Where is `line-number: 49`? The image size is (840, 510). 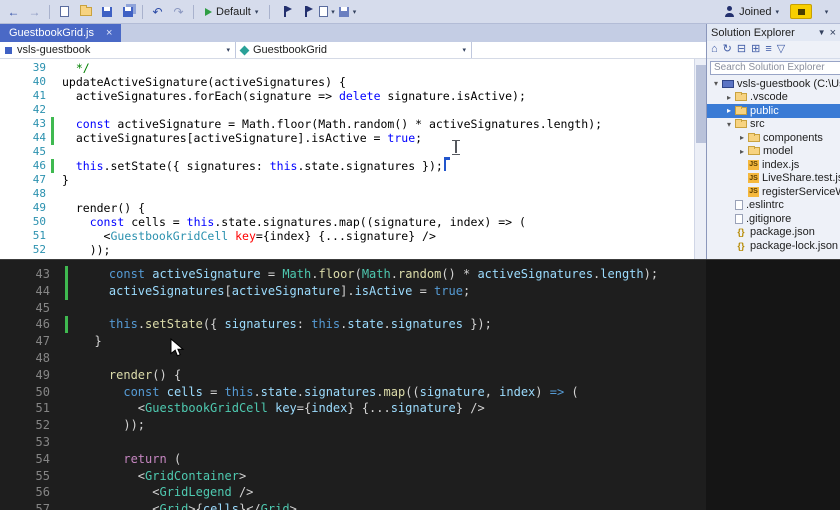
line-number: 49 is located at coordinates (39, 207).